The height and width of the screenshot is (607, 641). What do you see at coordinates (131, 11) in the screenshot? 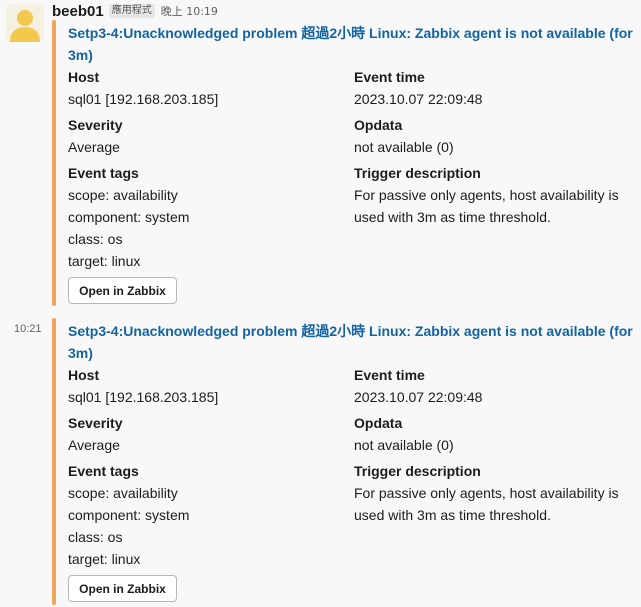
I see `app-badge: 應用程式` at bounding box center [131, 11].